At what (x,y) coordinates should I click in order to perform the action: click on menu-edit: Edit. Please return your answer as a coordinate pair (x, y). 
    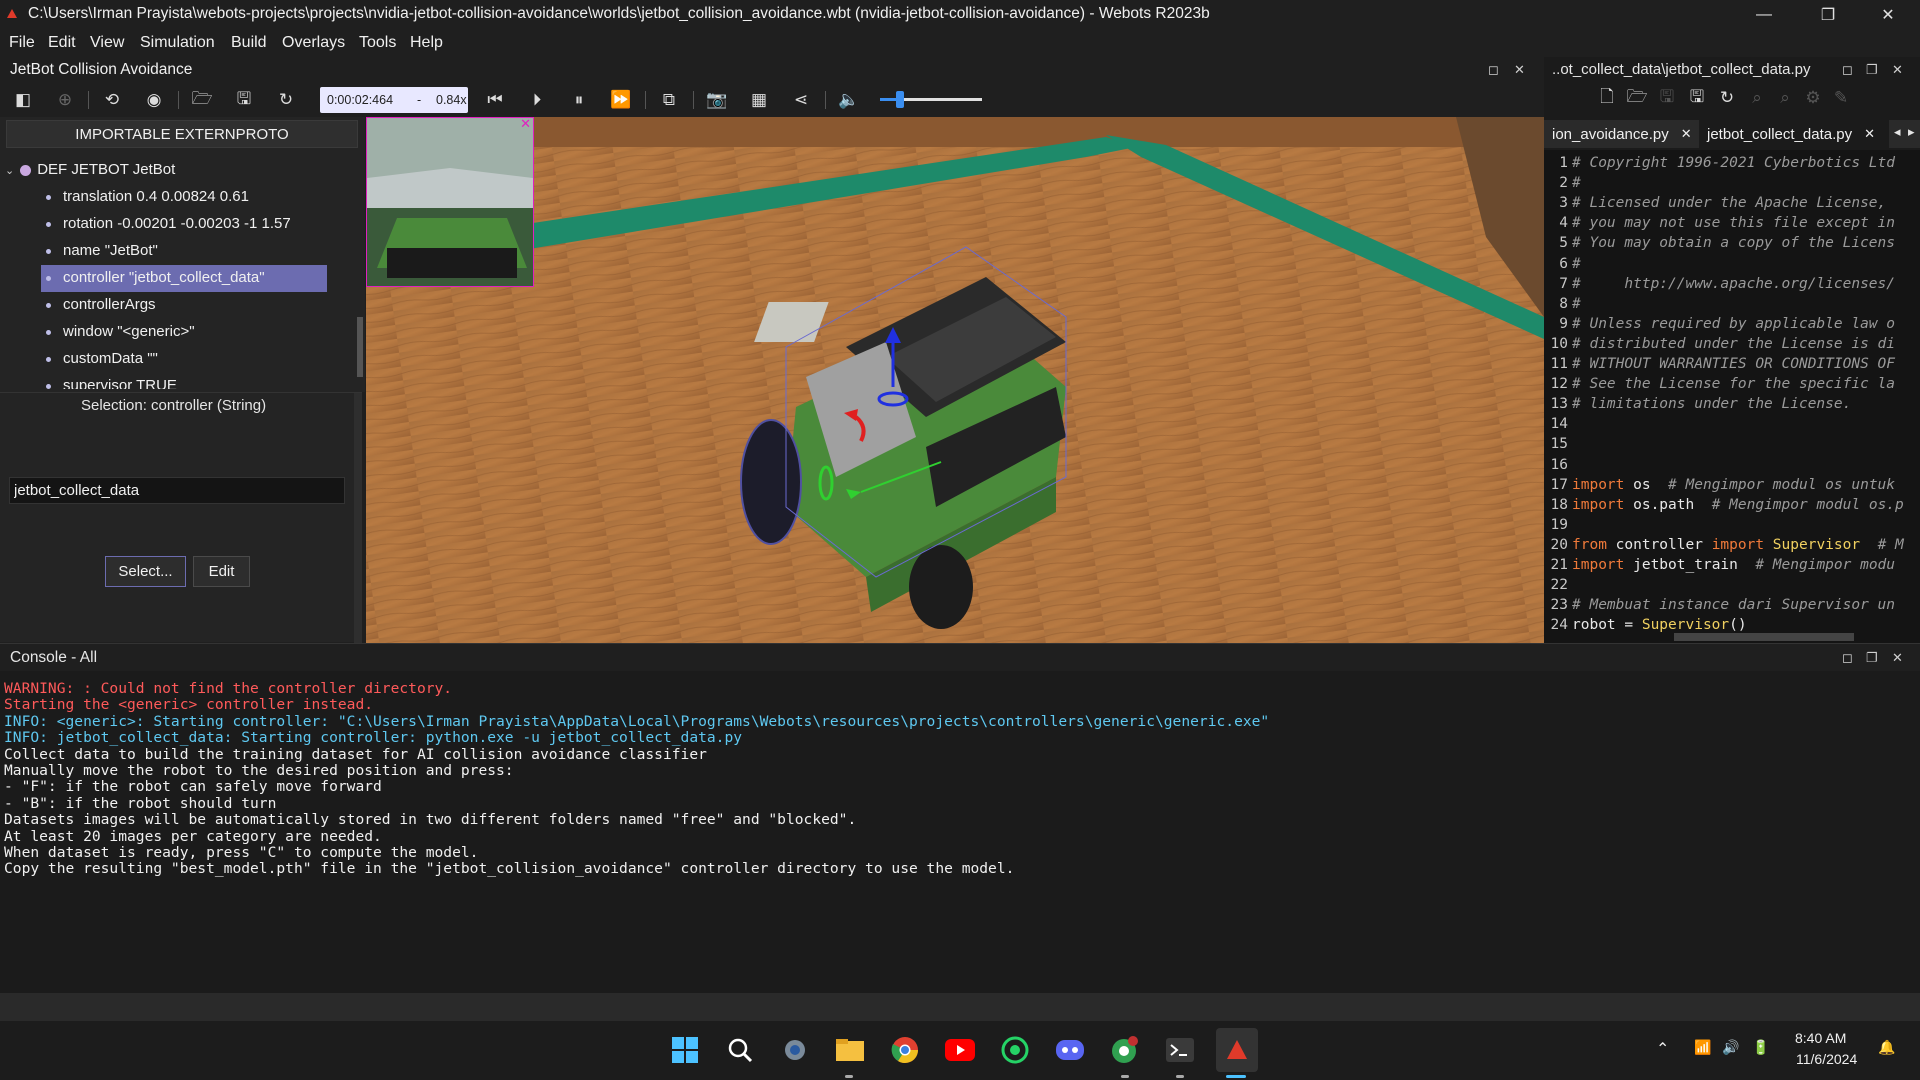
    Looking at the image, I should click on (62, 43).